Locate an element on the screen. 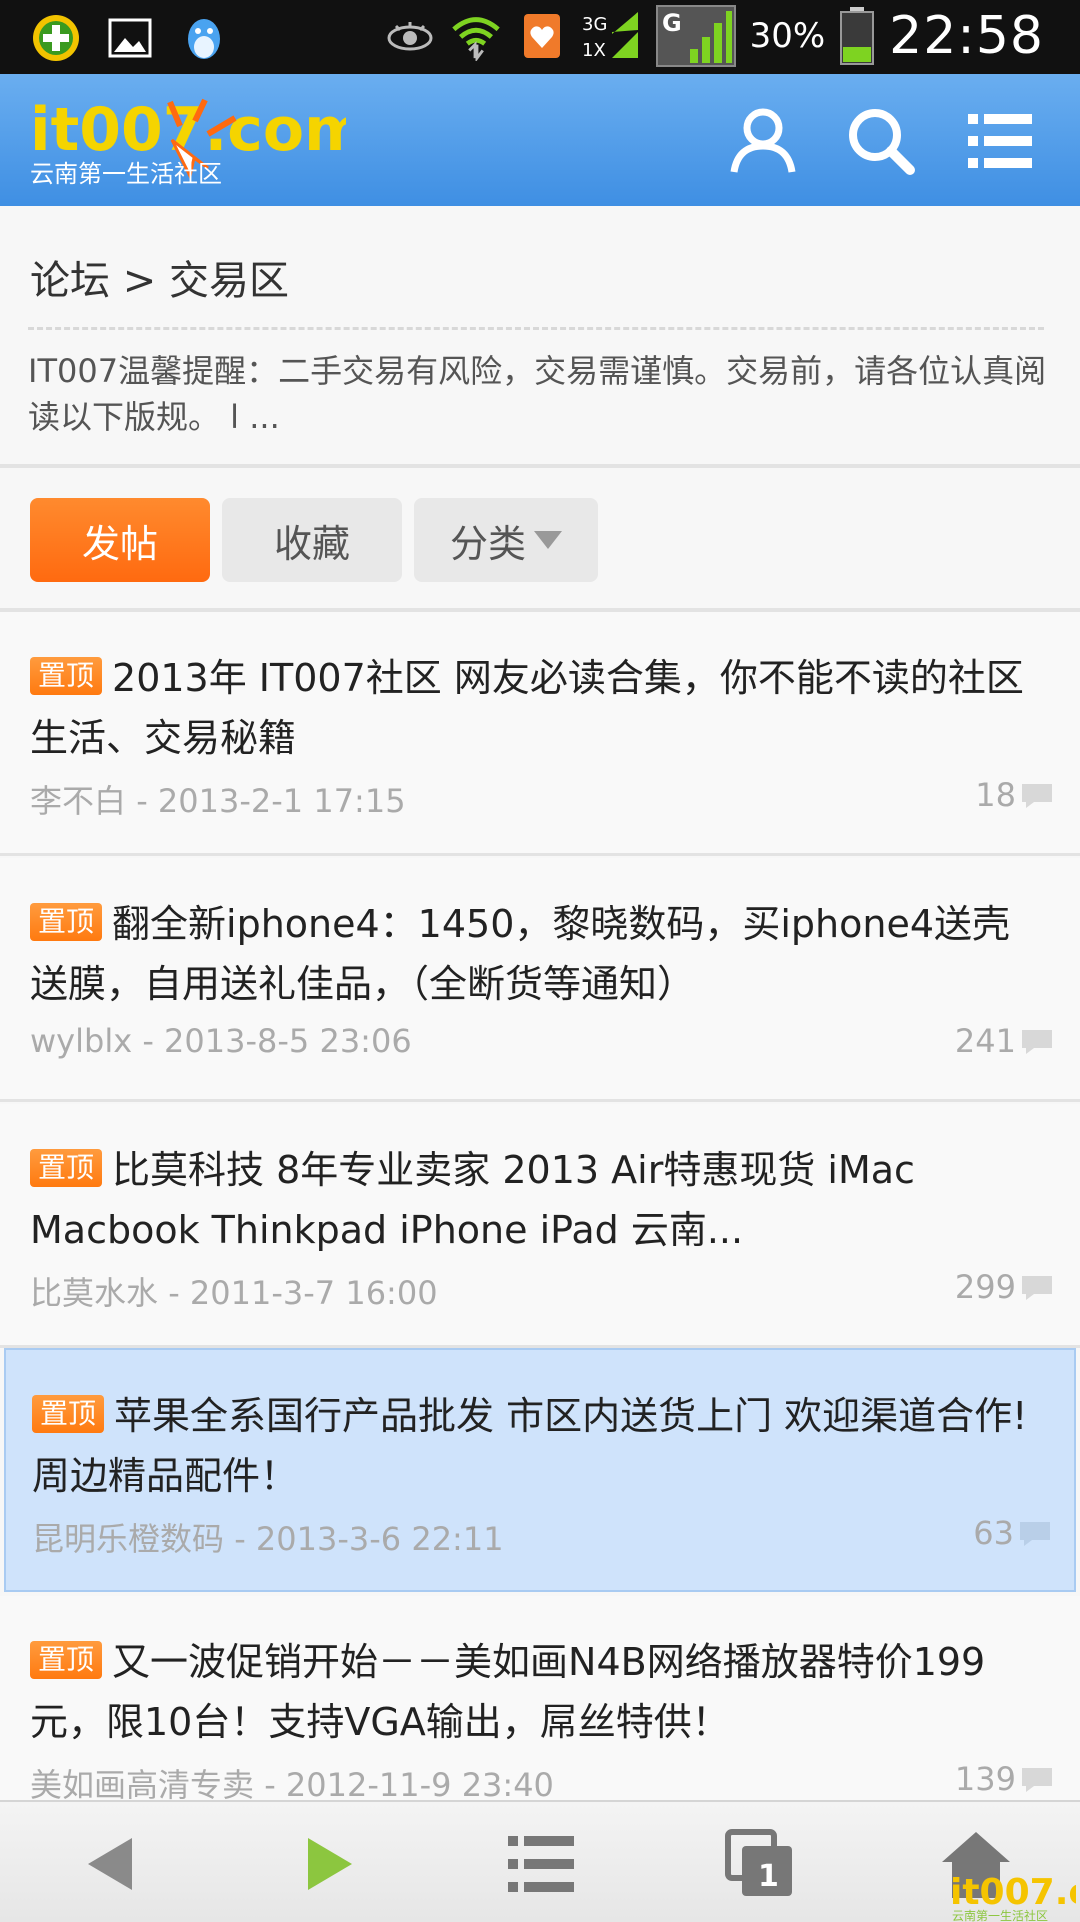  forward-arrow-icon is located at coordinates (330, 1864).